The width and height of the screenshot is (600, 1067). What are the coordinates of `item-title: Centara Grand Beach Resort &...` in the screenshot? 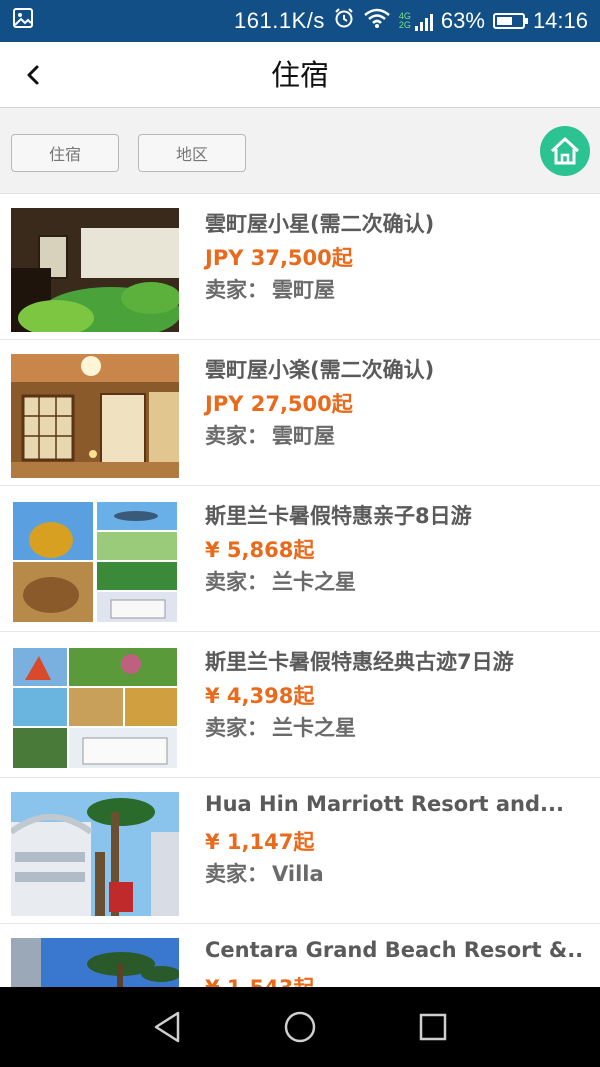 It's located at (395, 950).